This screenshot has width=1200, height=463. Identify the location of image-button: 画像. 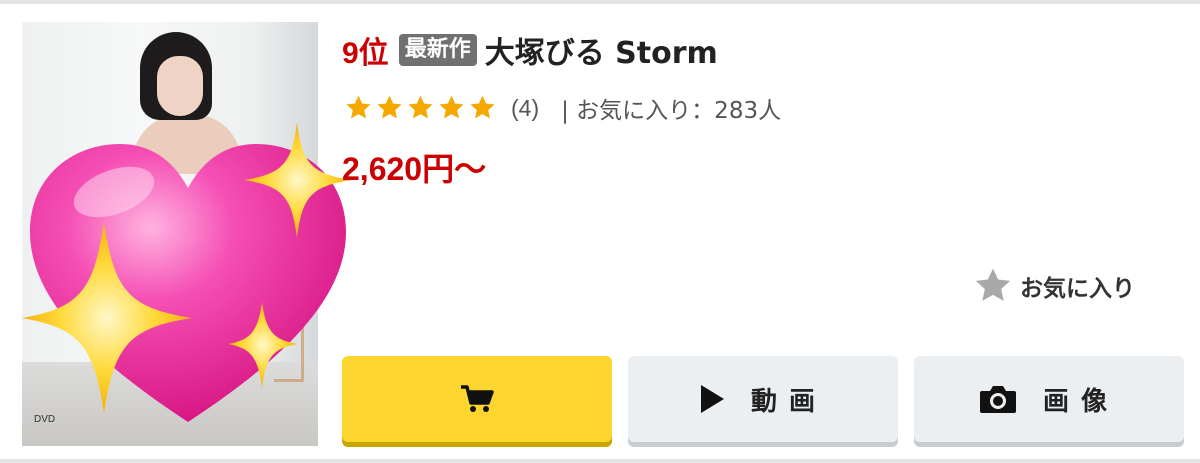
(1049, 399).